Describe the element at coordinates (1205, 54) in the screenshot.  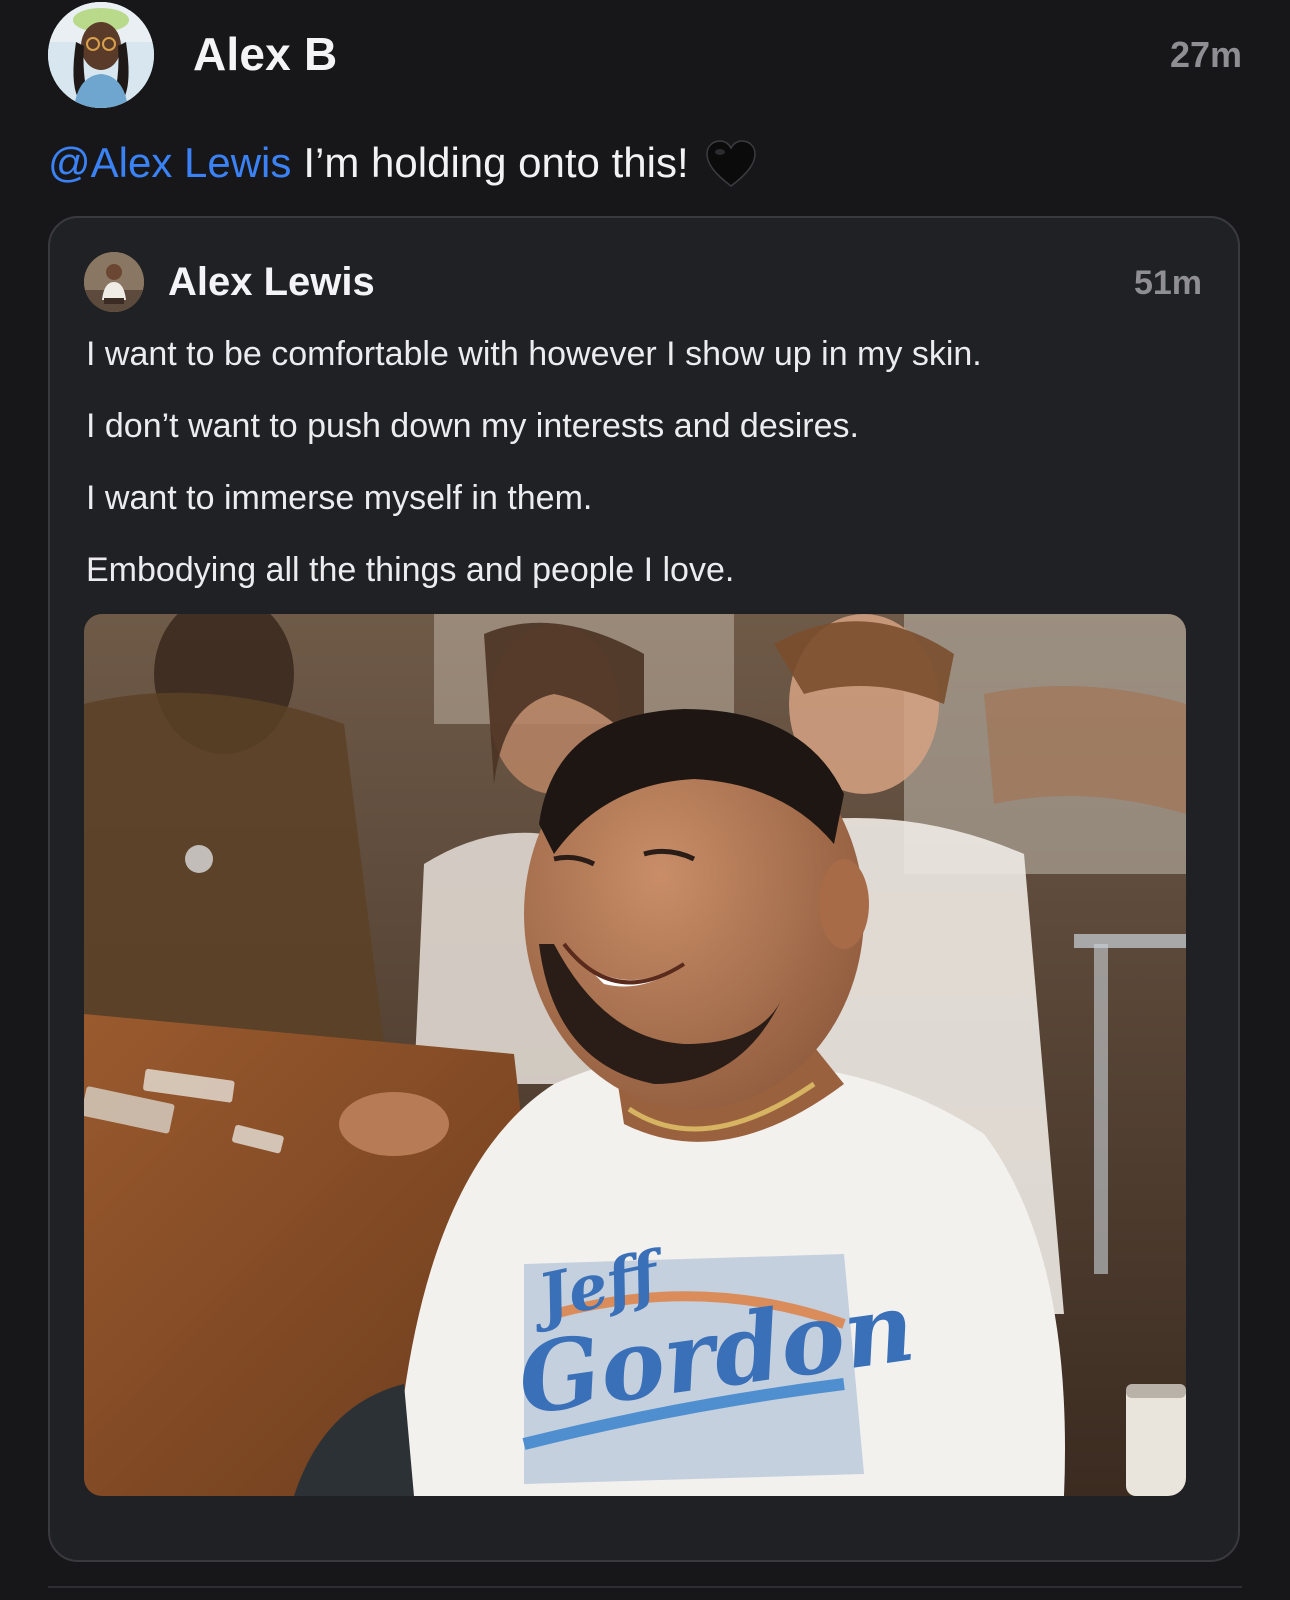
I see `post-timestamp: 27m` at that location.